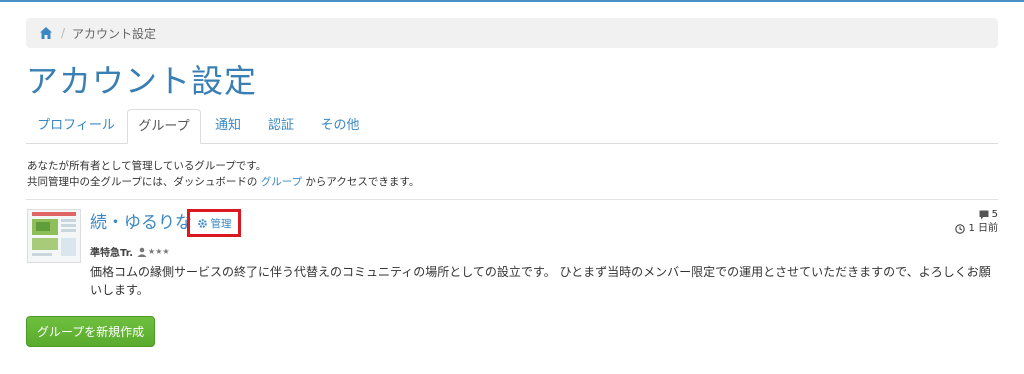 The height and width of the screenshot is (374, 1024). Describe the element at coordinates (512, 126) in the screenshot. I see `settings-tabs: プロフィール グループ 通知 認証 その他` at that location.